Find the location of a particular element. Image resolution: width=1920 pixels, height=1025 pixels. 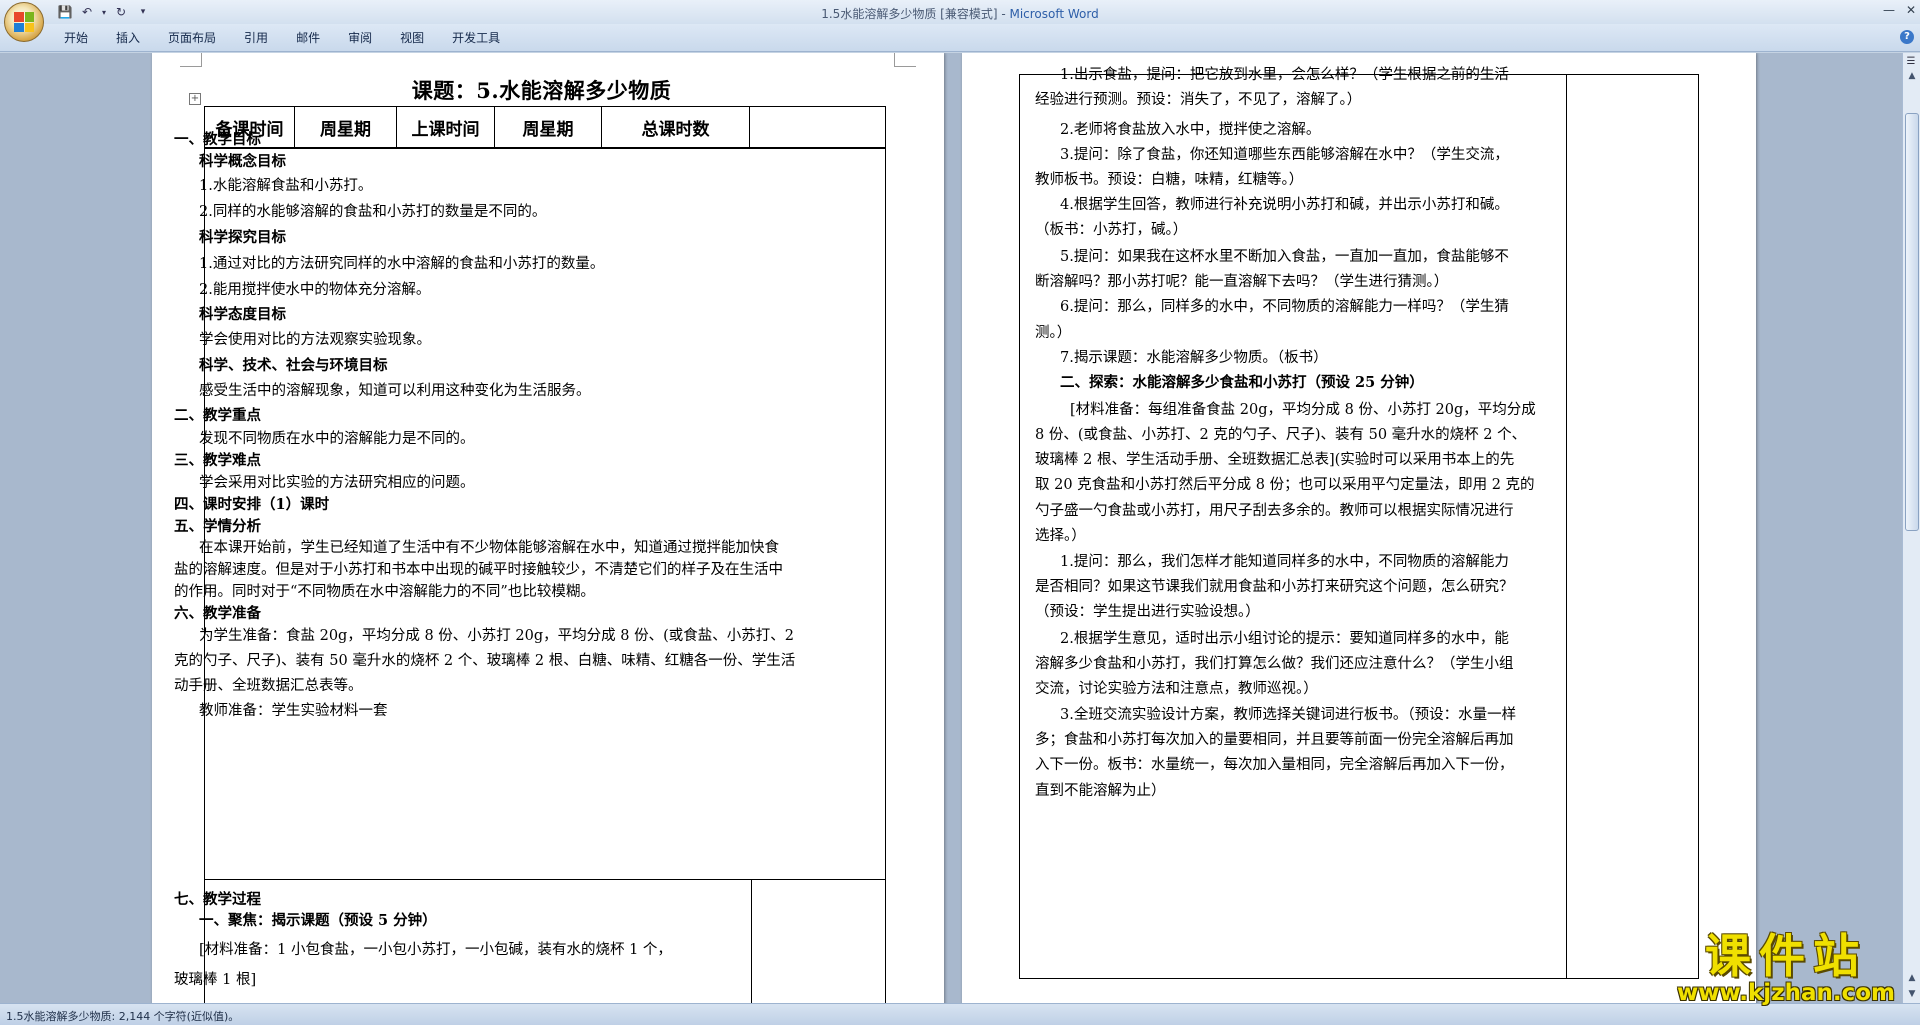

document-line: 的作用。同时对于“不同物质在水中溶解能力的不同”也比较模糊。 is located at coordinates (384, 592).